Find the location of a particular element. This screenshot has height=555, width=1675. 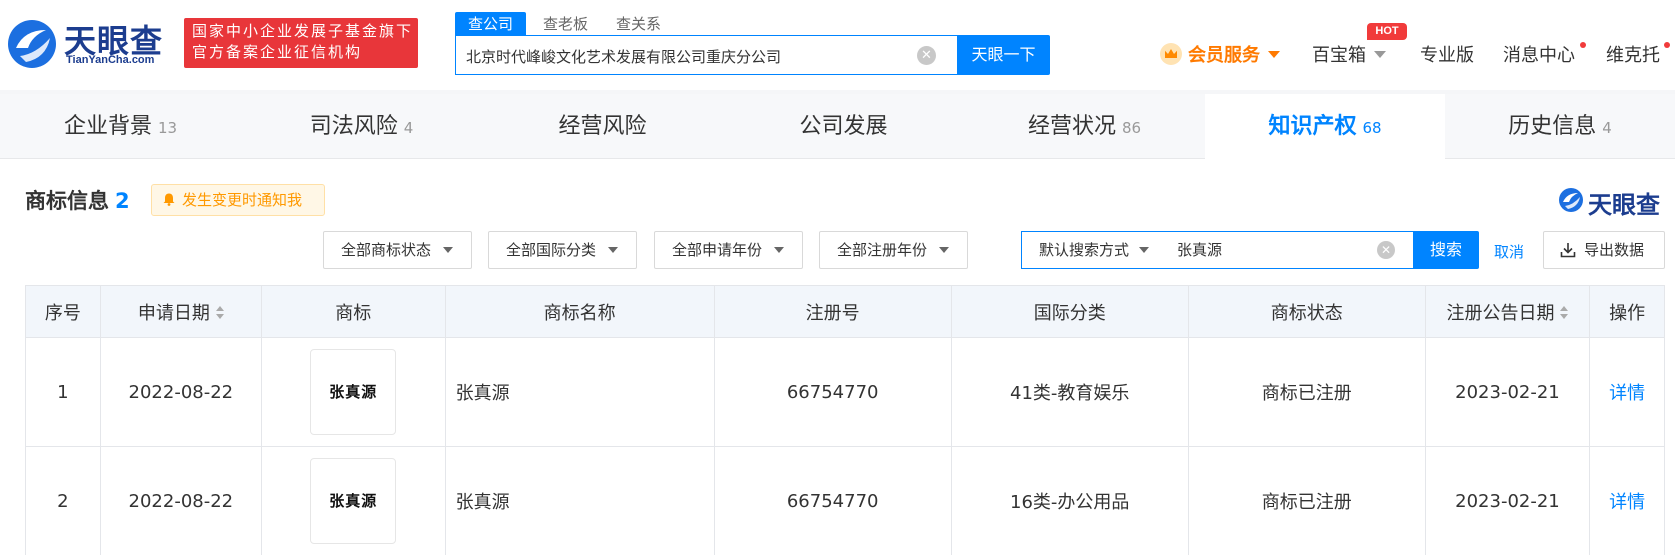

filter-label: 全部国际分类 is located at coordinates (551, 250).